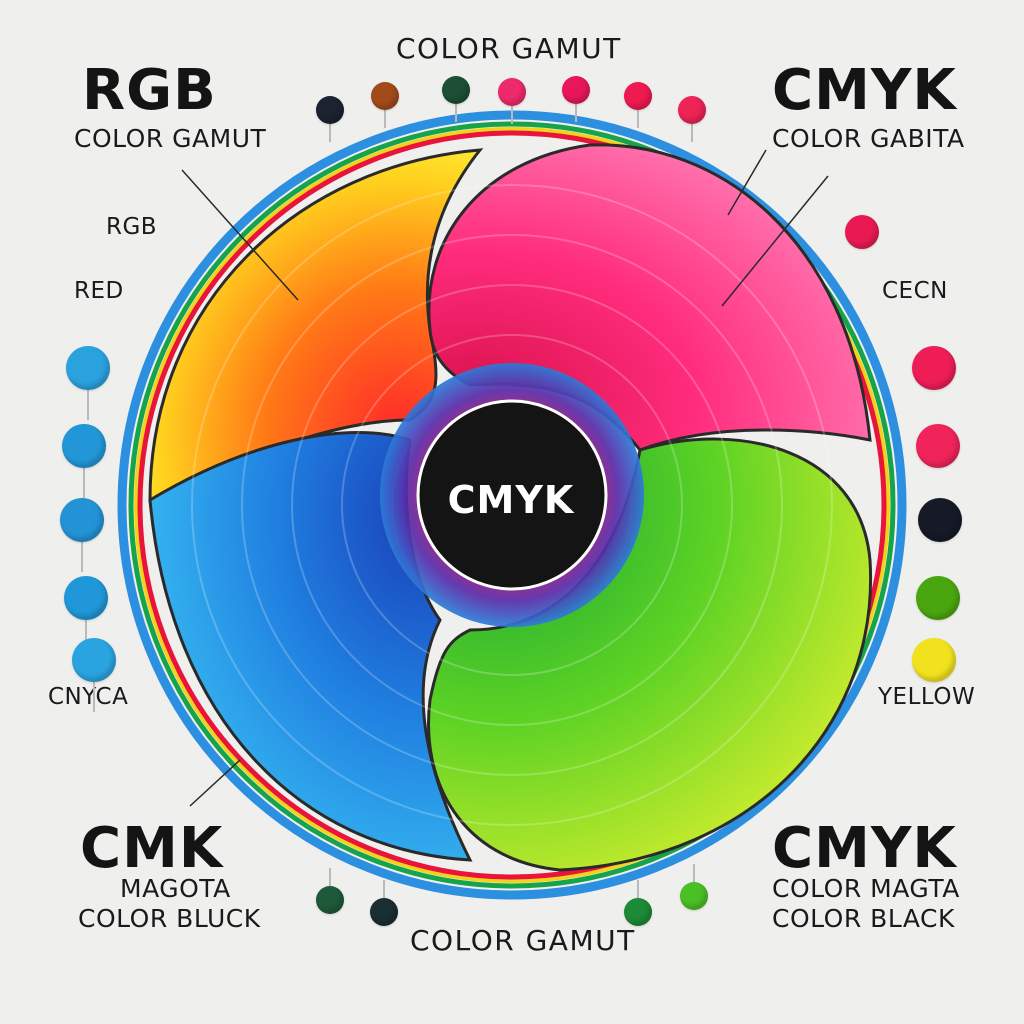 The height and width of the screenshot is (1024, 1024). What do you see at coordinates (523, 940) in the screenshot?
I see `bottom-title: COLOR GAMUT` at bounding box center [523, 940].